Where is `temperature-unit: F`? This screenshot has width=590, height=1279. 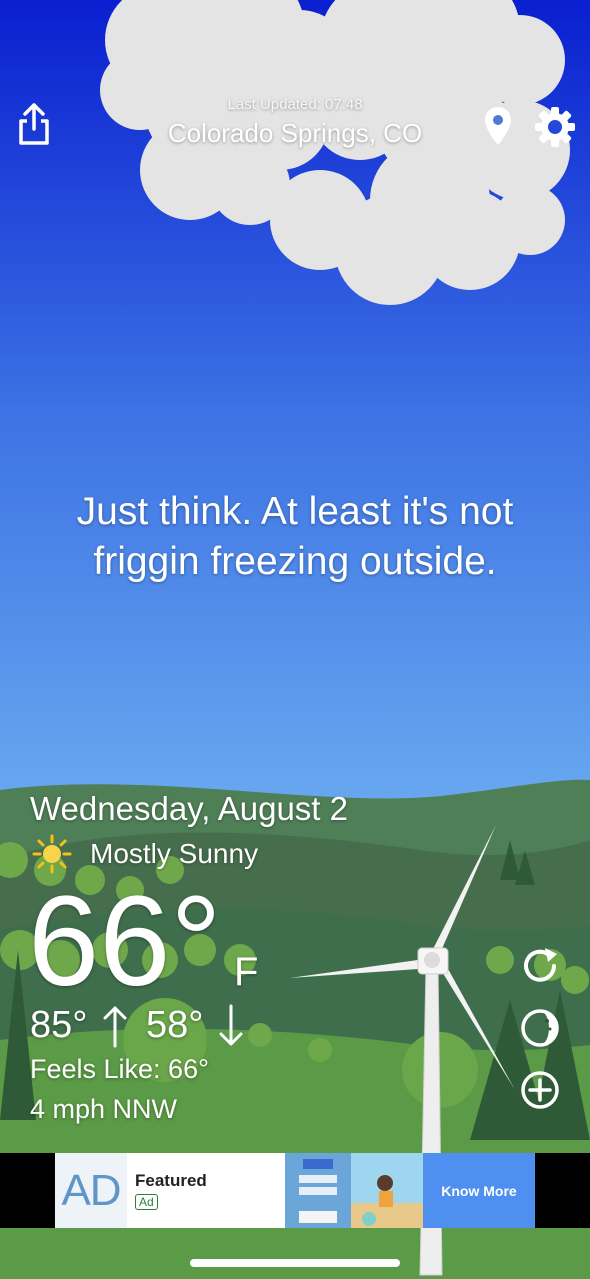
temperature-unit: F is located at coordinates (246, 972).